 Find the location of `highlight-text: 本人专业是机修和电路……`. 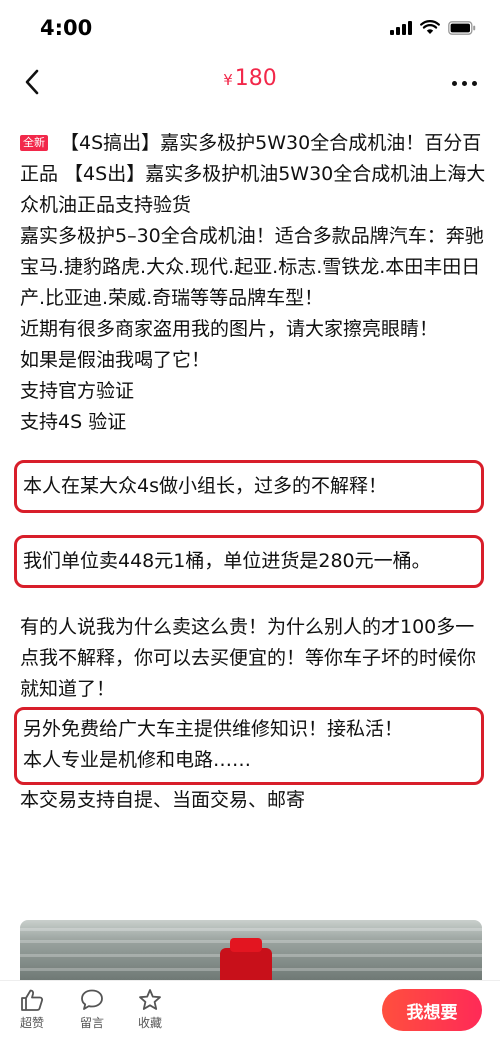

highlight-text: 本人专业是机修和电路…… is located at coordinates (137, 760).